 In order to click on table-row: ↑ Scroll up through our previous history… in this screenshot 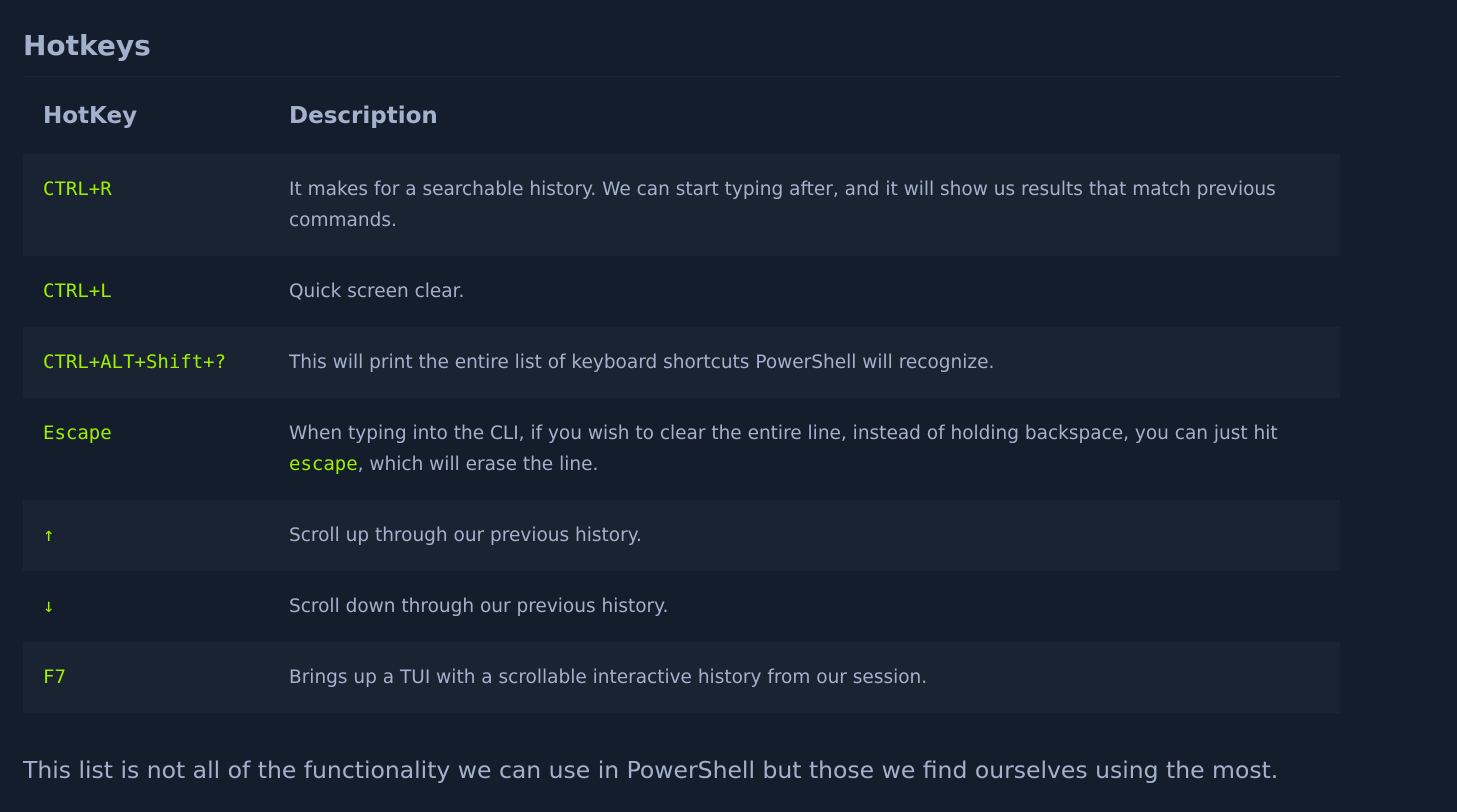, I will do `click(681, 535)`.